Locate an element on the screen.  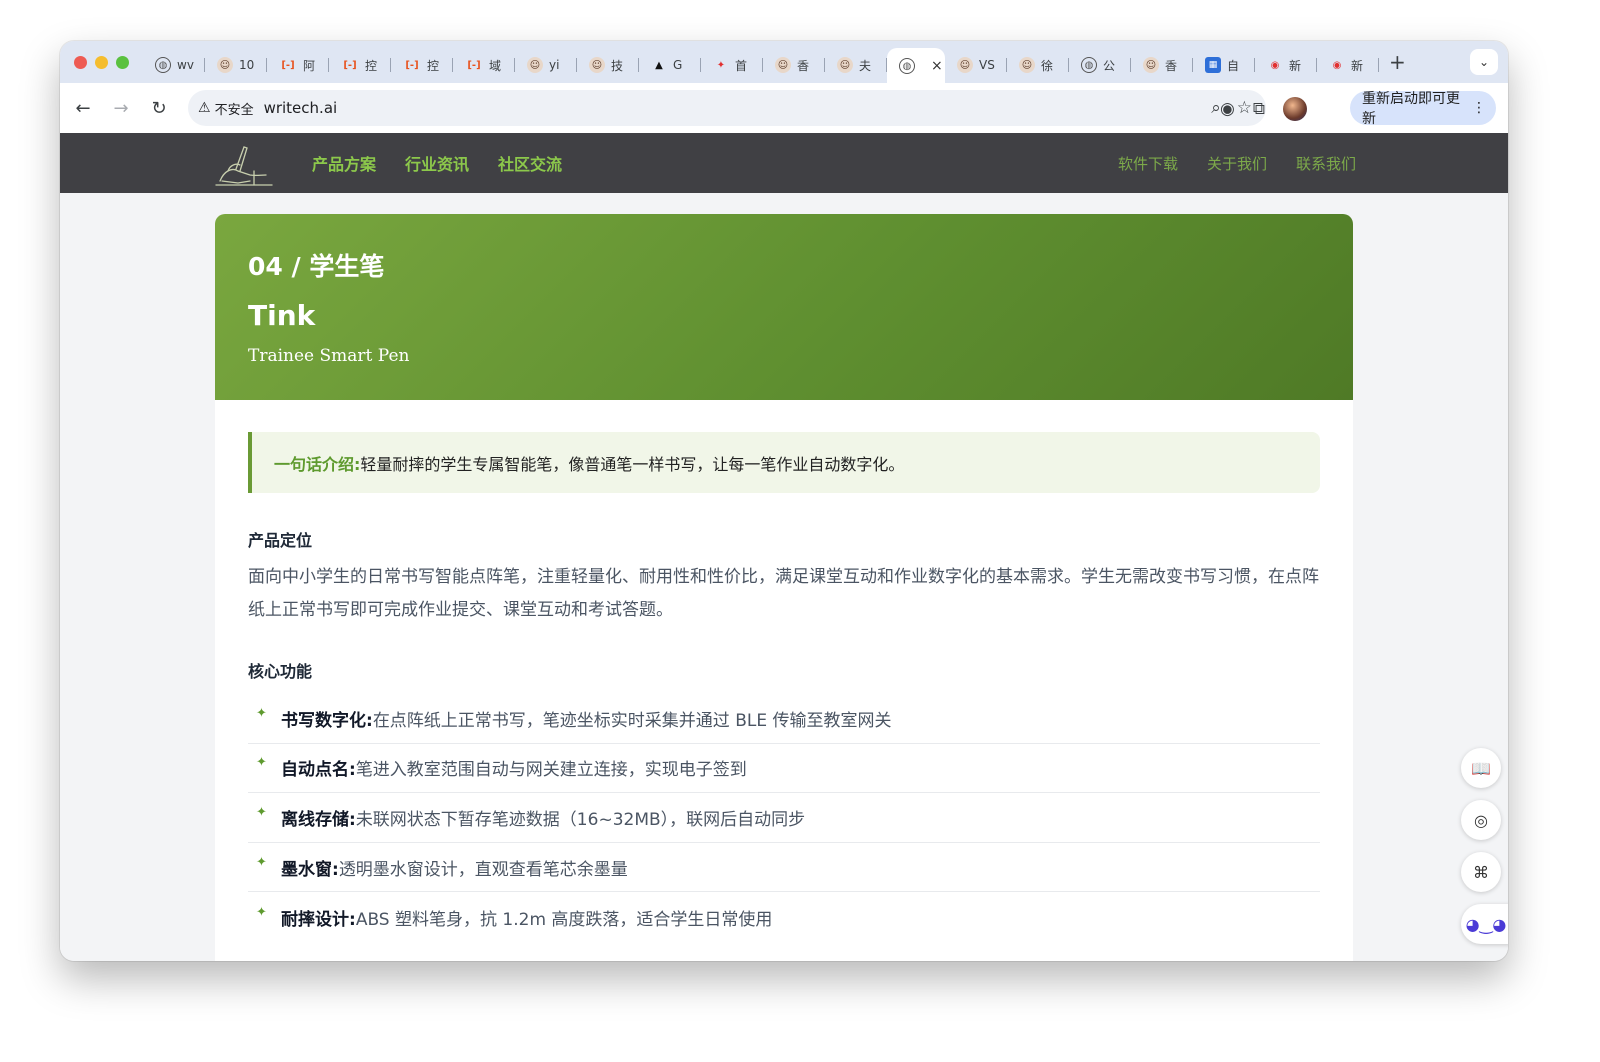
browser-tab: ◍ wv is located at coordinates (174, 65).